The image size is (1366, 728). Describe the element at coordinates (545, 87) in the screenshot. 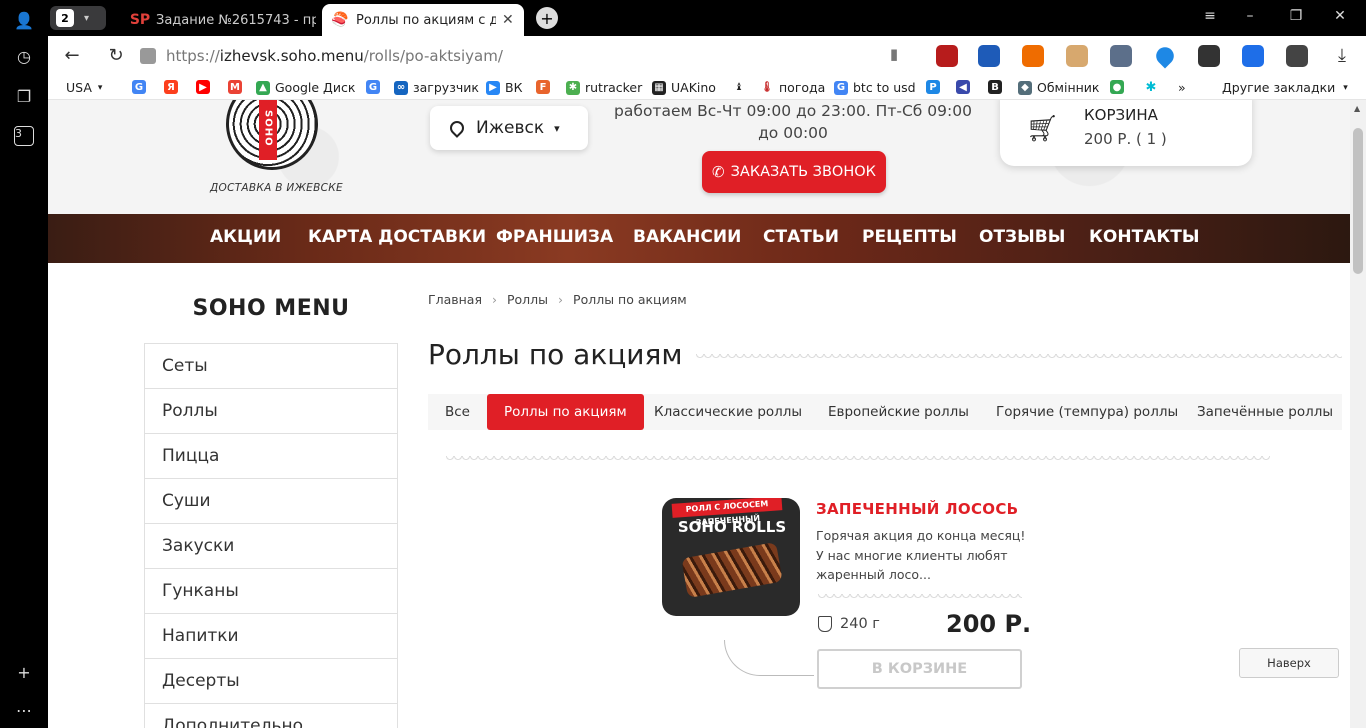

I see `bookmark-fl: F` at that location.